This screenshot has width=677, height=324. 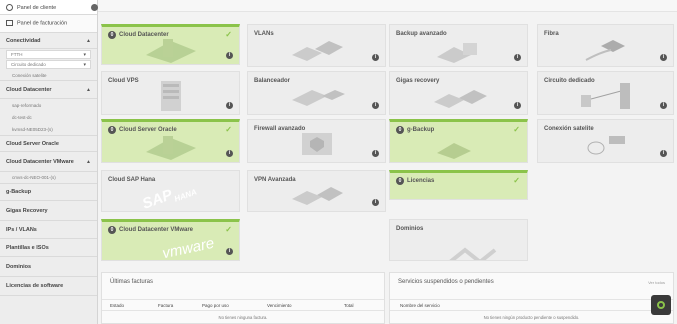 I want to click on fibra-illustration, so click(x=605, y=50).